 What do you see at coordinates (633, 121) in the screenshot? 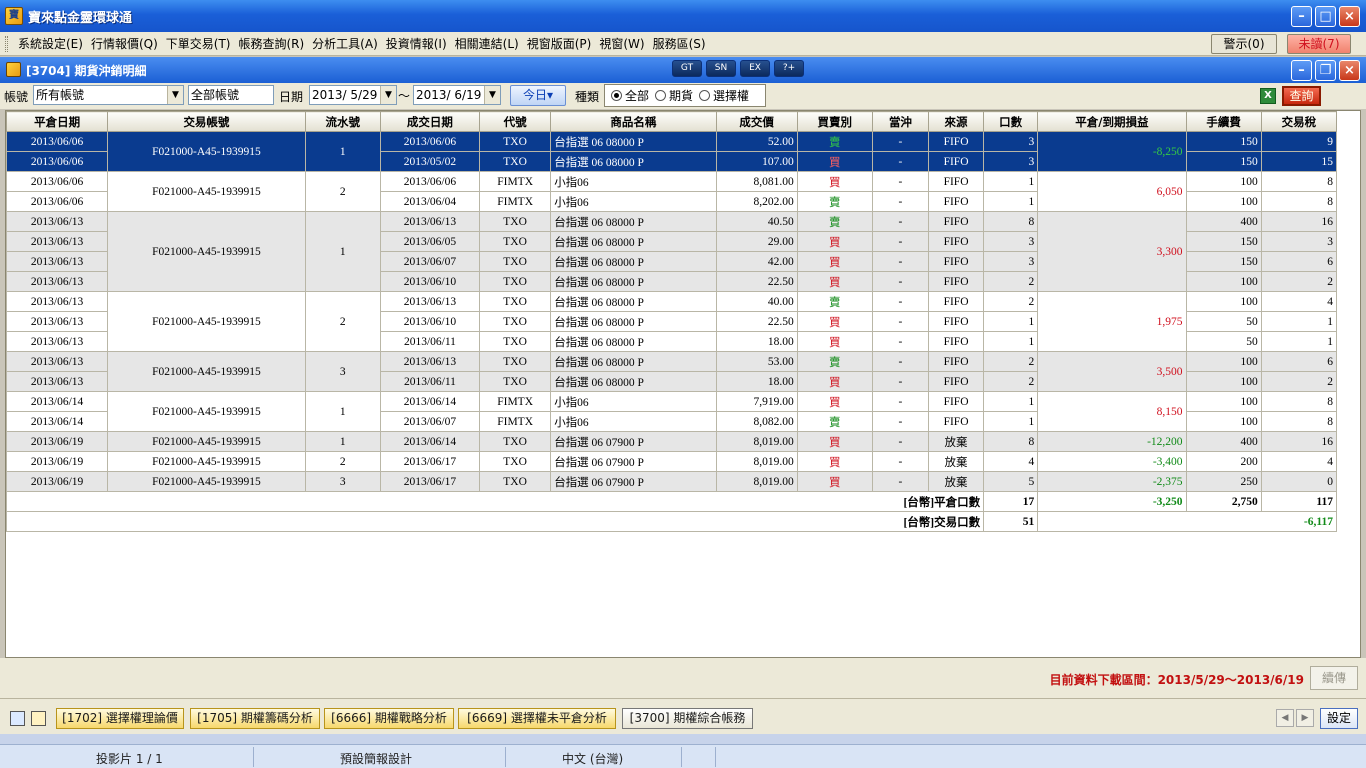
I see `column-header: 商品名稱` at bounding box center [633, 121].